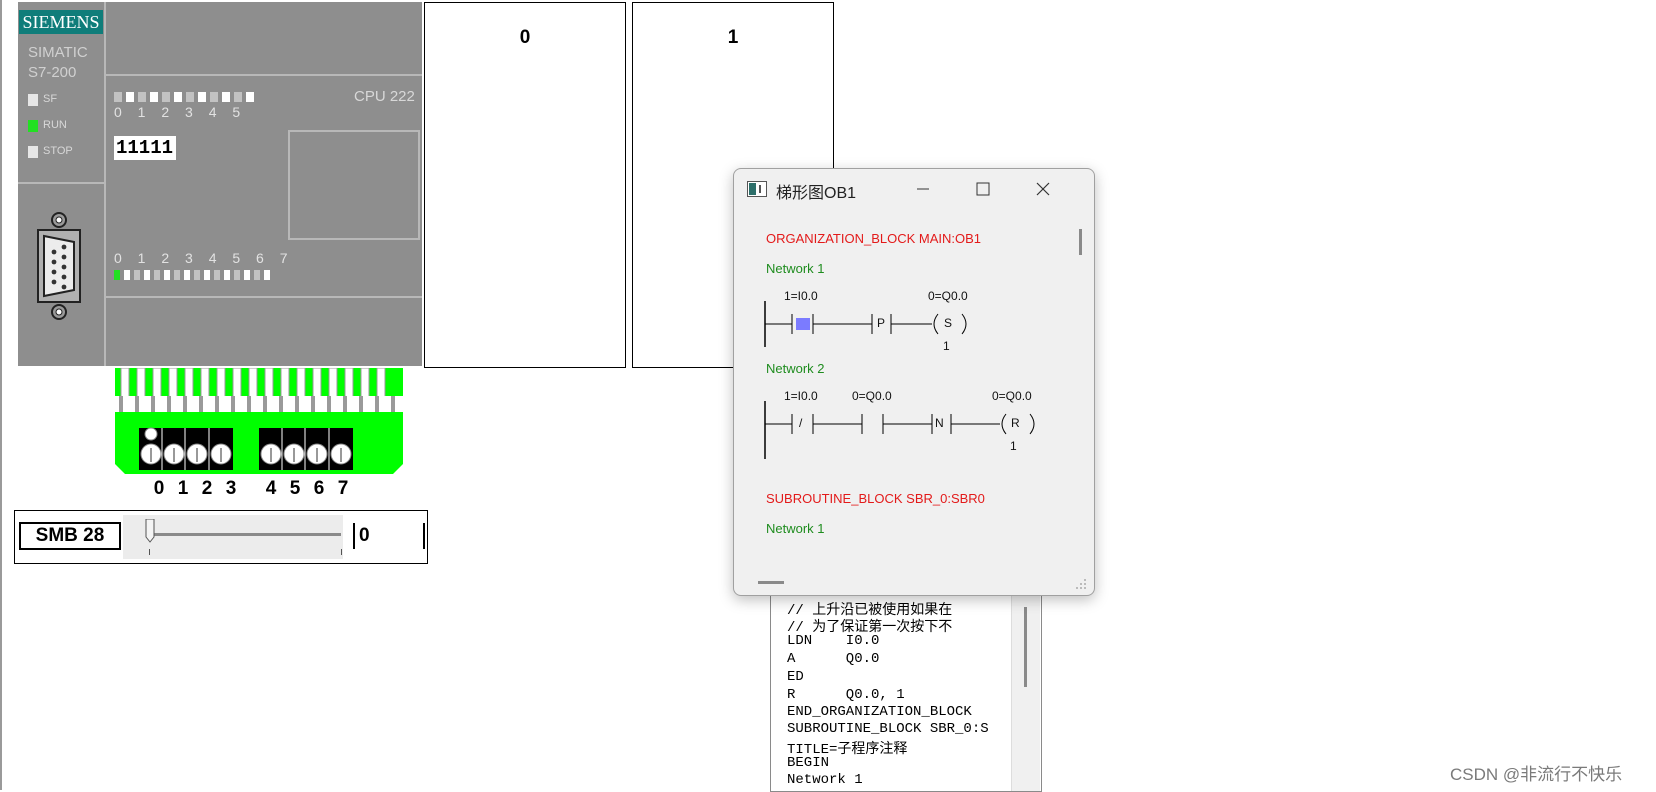  Describe the element at coordinates (263, 75) in the screenshot. I see `plc-top-divider` at that location.